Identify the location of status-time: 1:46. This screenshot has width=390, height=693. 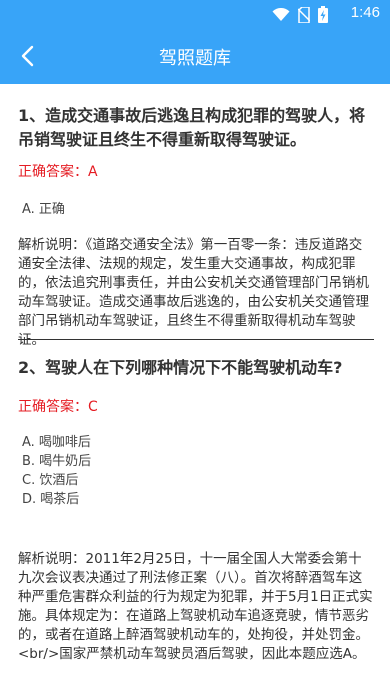
(365, 12).